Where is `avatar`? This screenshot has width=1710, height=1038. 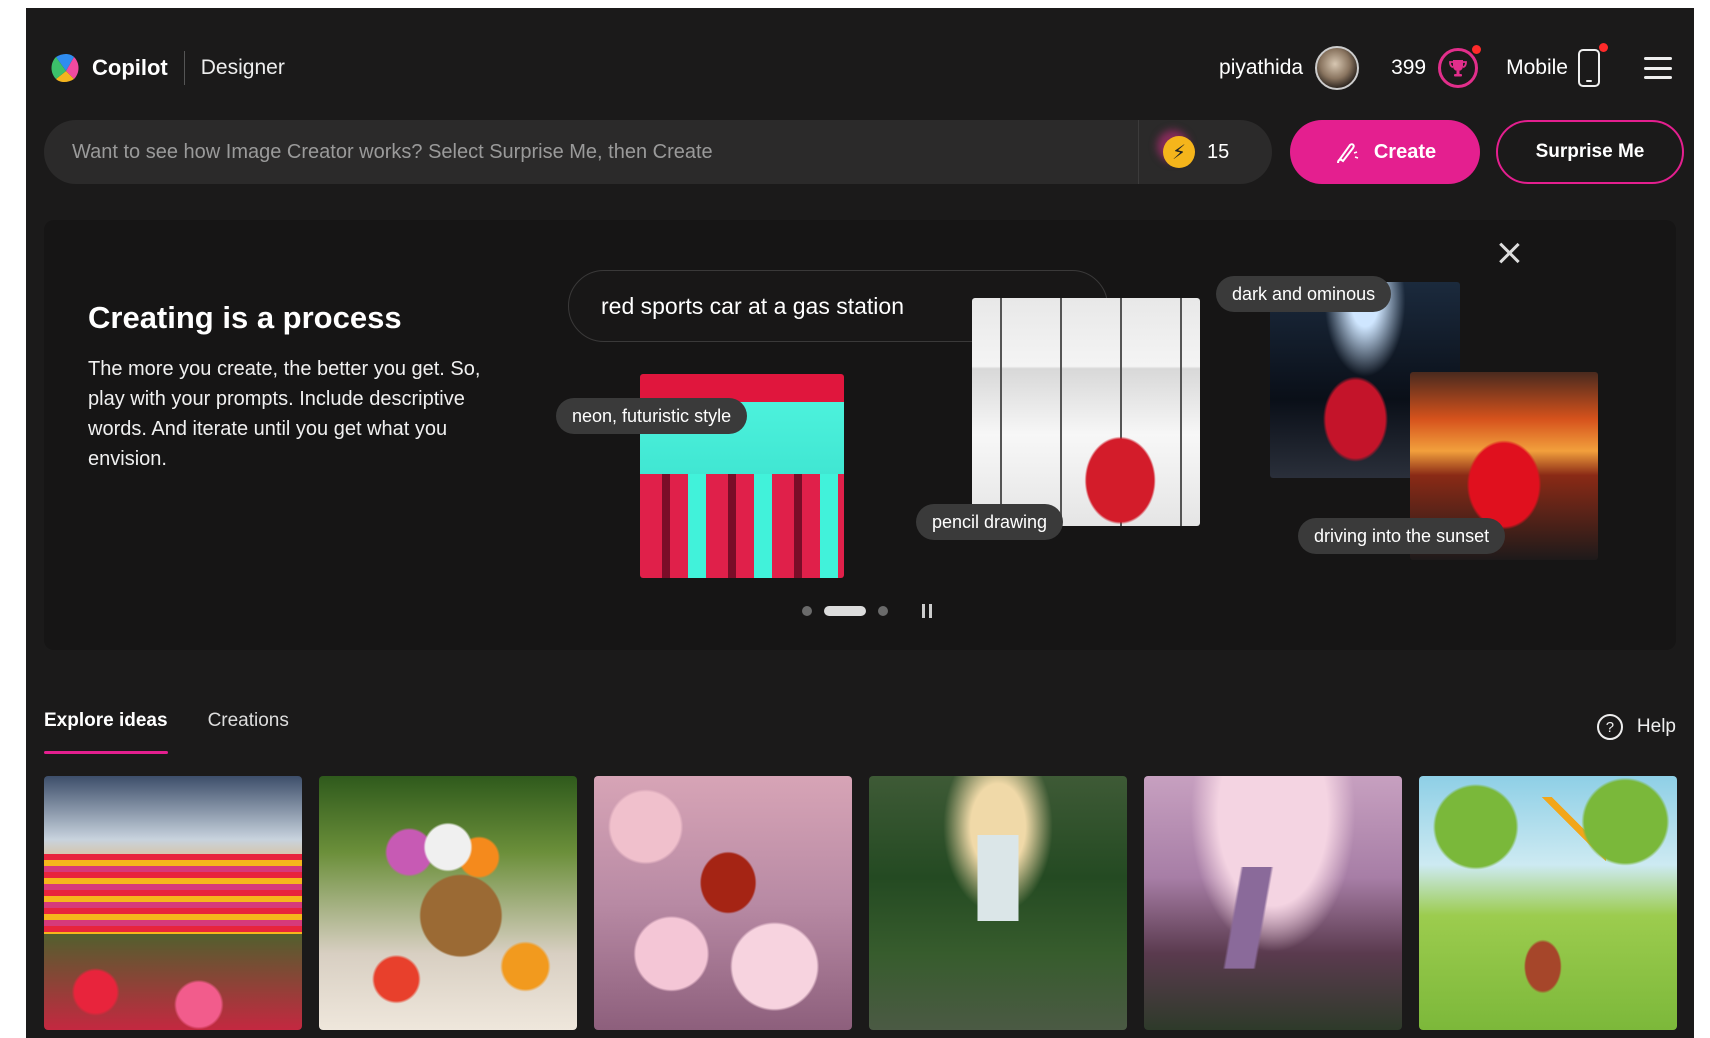 avatar is located at coordinates (1337, 68).